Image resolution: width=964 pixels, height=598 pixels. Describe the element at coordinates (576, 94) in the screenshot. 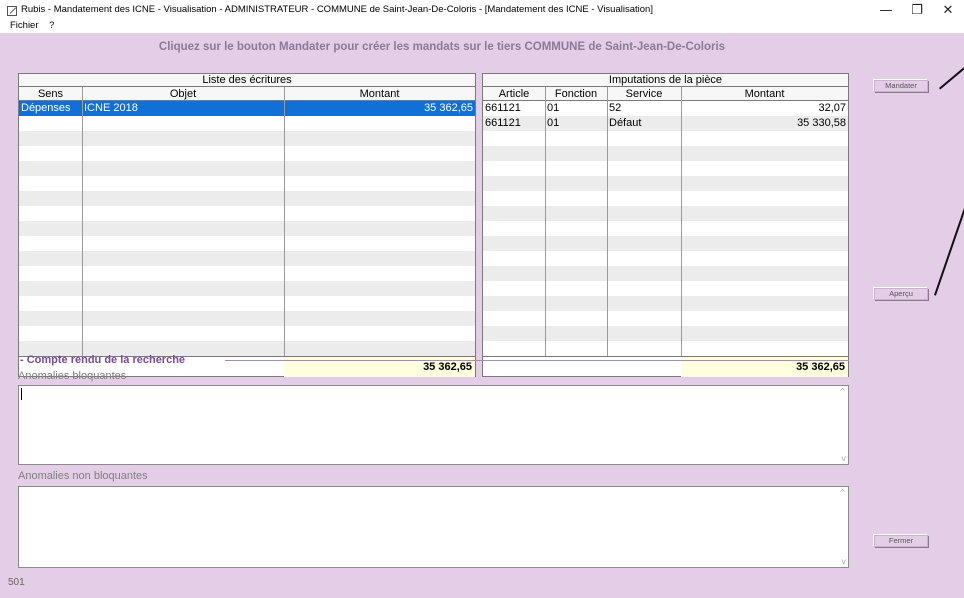

I see `col-fonction: Fonction` at that location.